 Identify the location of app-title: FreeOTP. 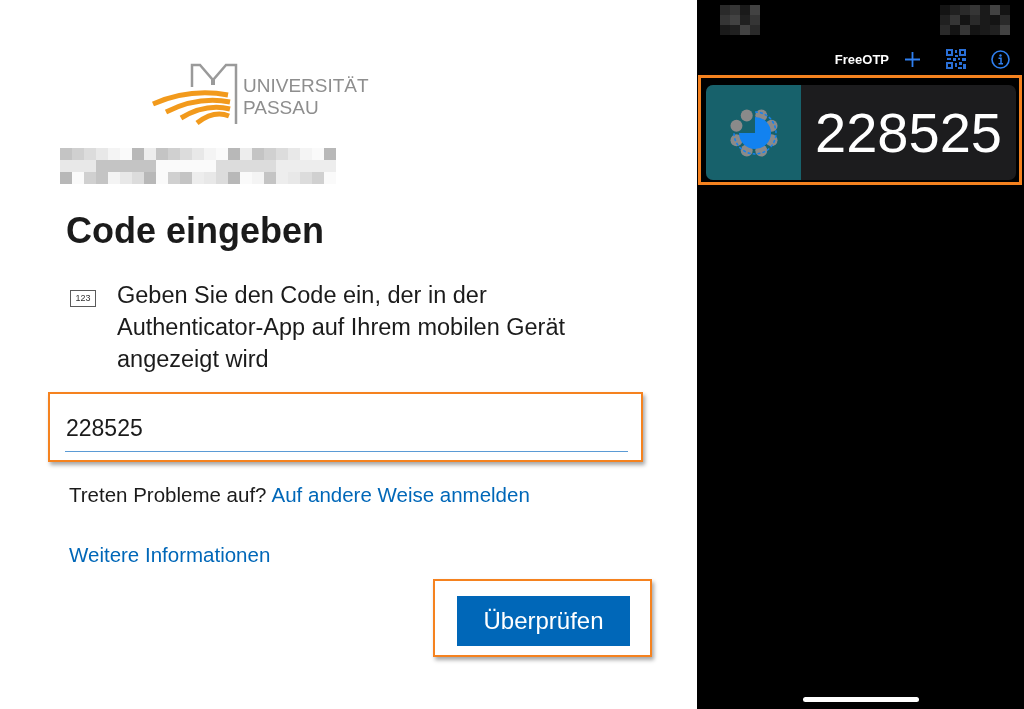
(861, 59).